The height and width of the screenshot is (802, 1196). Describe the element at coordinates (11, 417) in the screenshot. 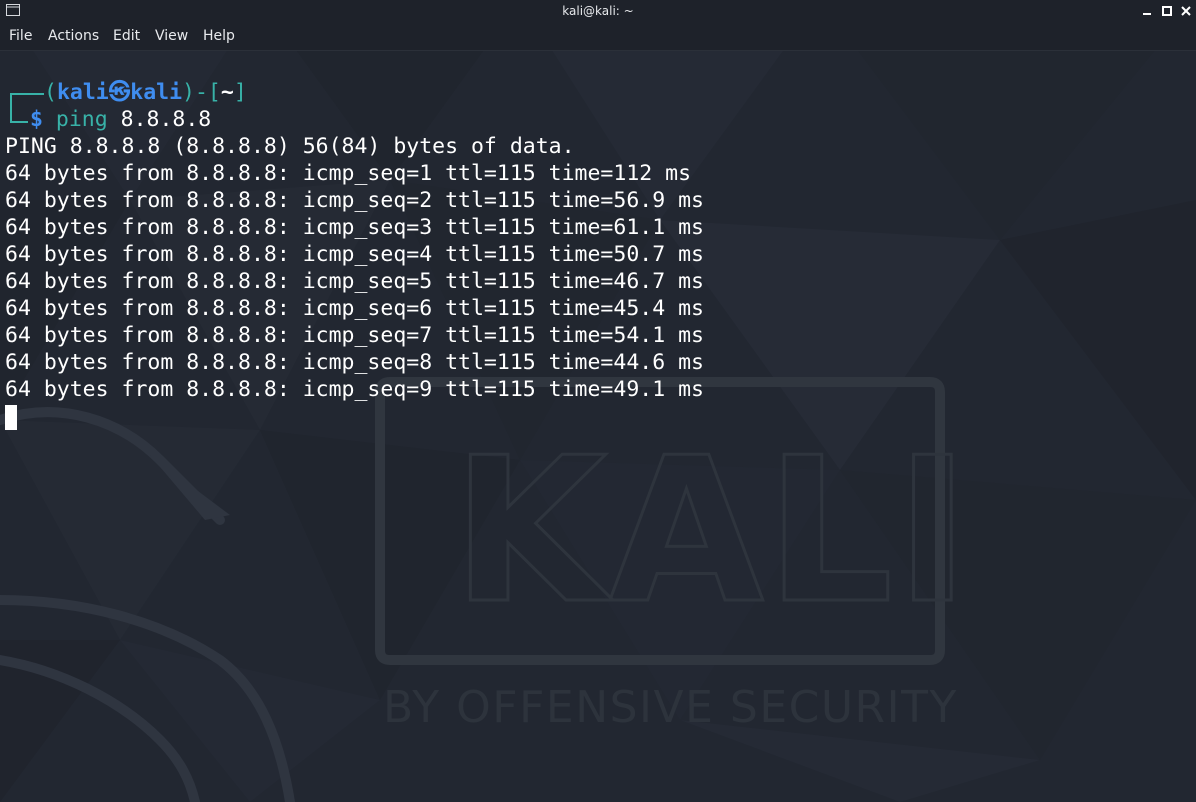

I see `terminal-cursor` at that location.